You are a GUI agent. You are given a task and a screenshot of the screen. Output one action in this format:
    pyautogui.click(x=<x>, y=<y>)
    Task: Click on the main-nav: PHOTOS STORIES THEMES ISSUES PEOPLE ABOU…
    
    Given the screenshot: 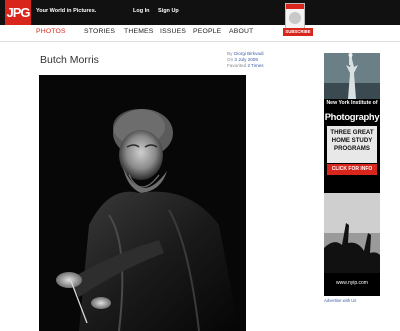 What is the action you would take?
    pyautogui.click(x=140, y=32)
    